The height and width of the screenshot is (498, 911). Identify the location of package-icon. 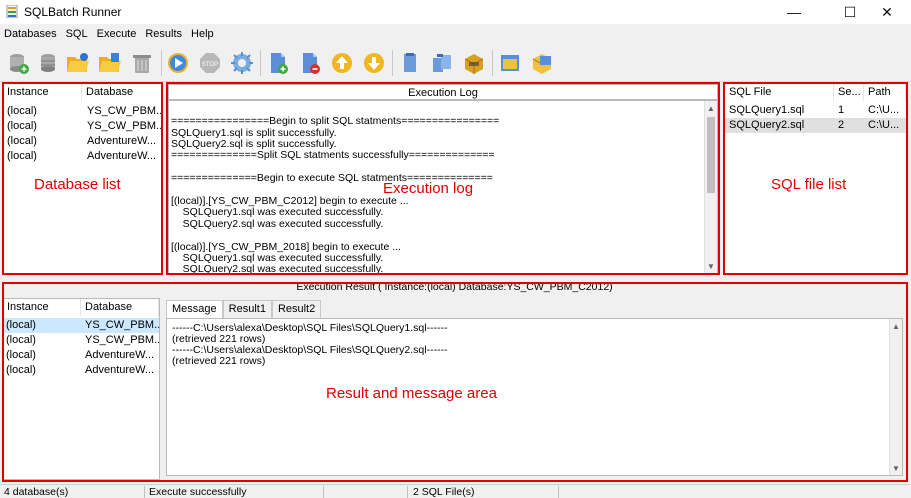
(542, 63).